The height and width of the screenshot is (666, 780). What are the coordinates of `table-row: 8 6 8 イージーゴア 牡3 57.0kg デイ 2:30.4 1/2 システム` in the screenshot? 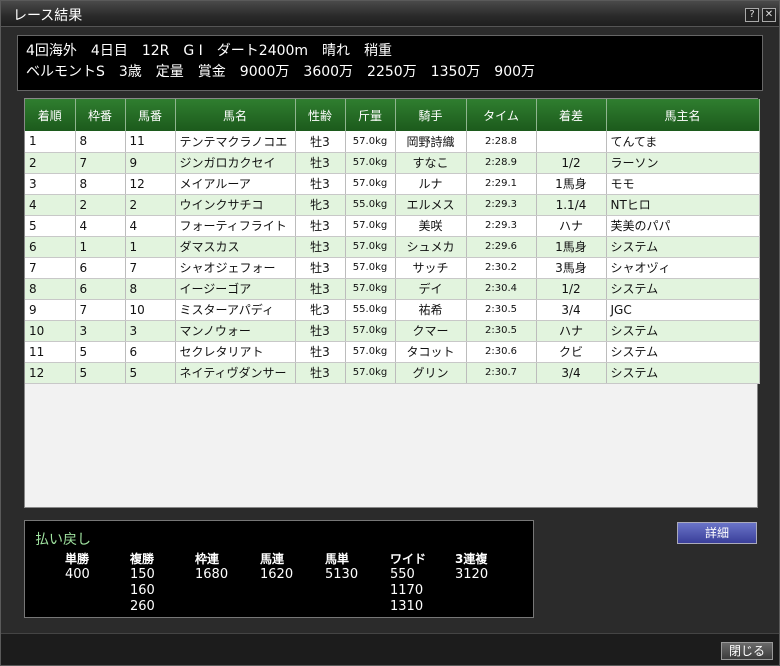 It's located at (392, 289).